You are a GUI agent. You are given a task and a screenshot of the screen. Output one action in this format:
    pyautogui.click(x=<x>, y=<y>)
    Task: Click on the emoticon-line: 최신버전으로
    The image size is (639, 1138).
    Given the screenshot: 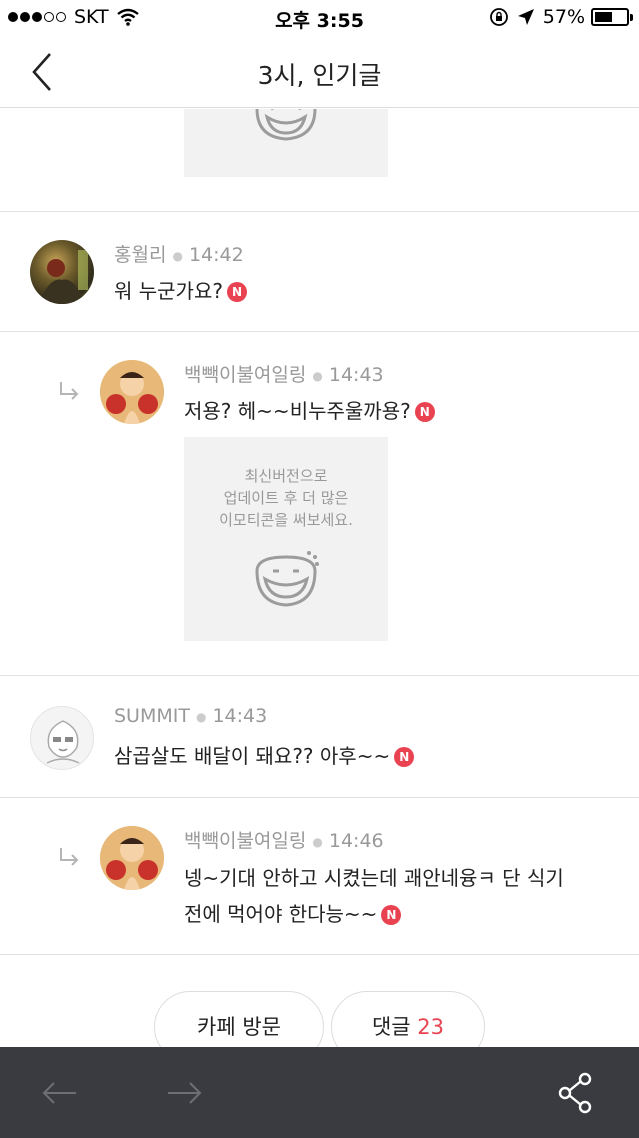 What is the action you would take?
    pyautogui.click(x=286, y=476)
    